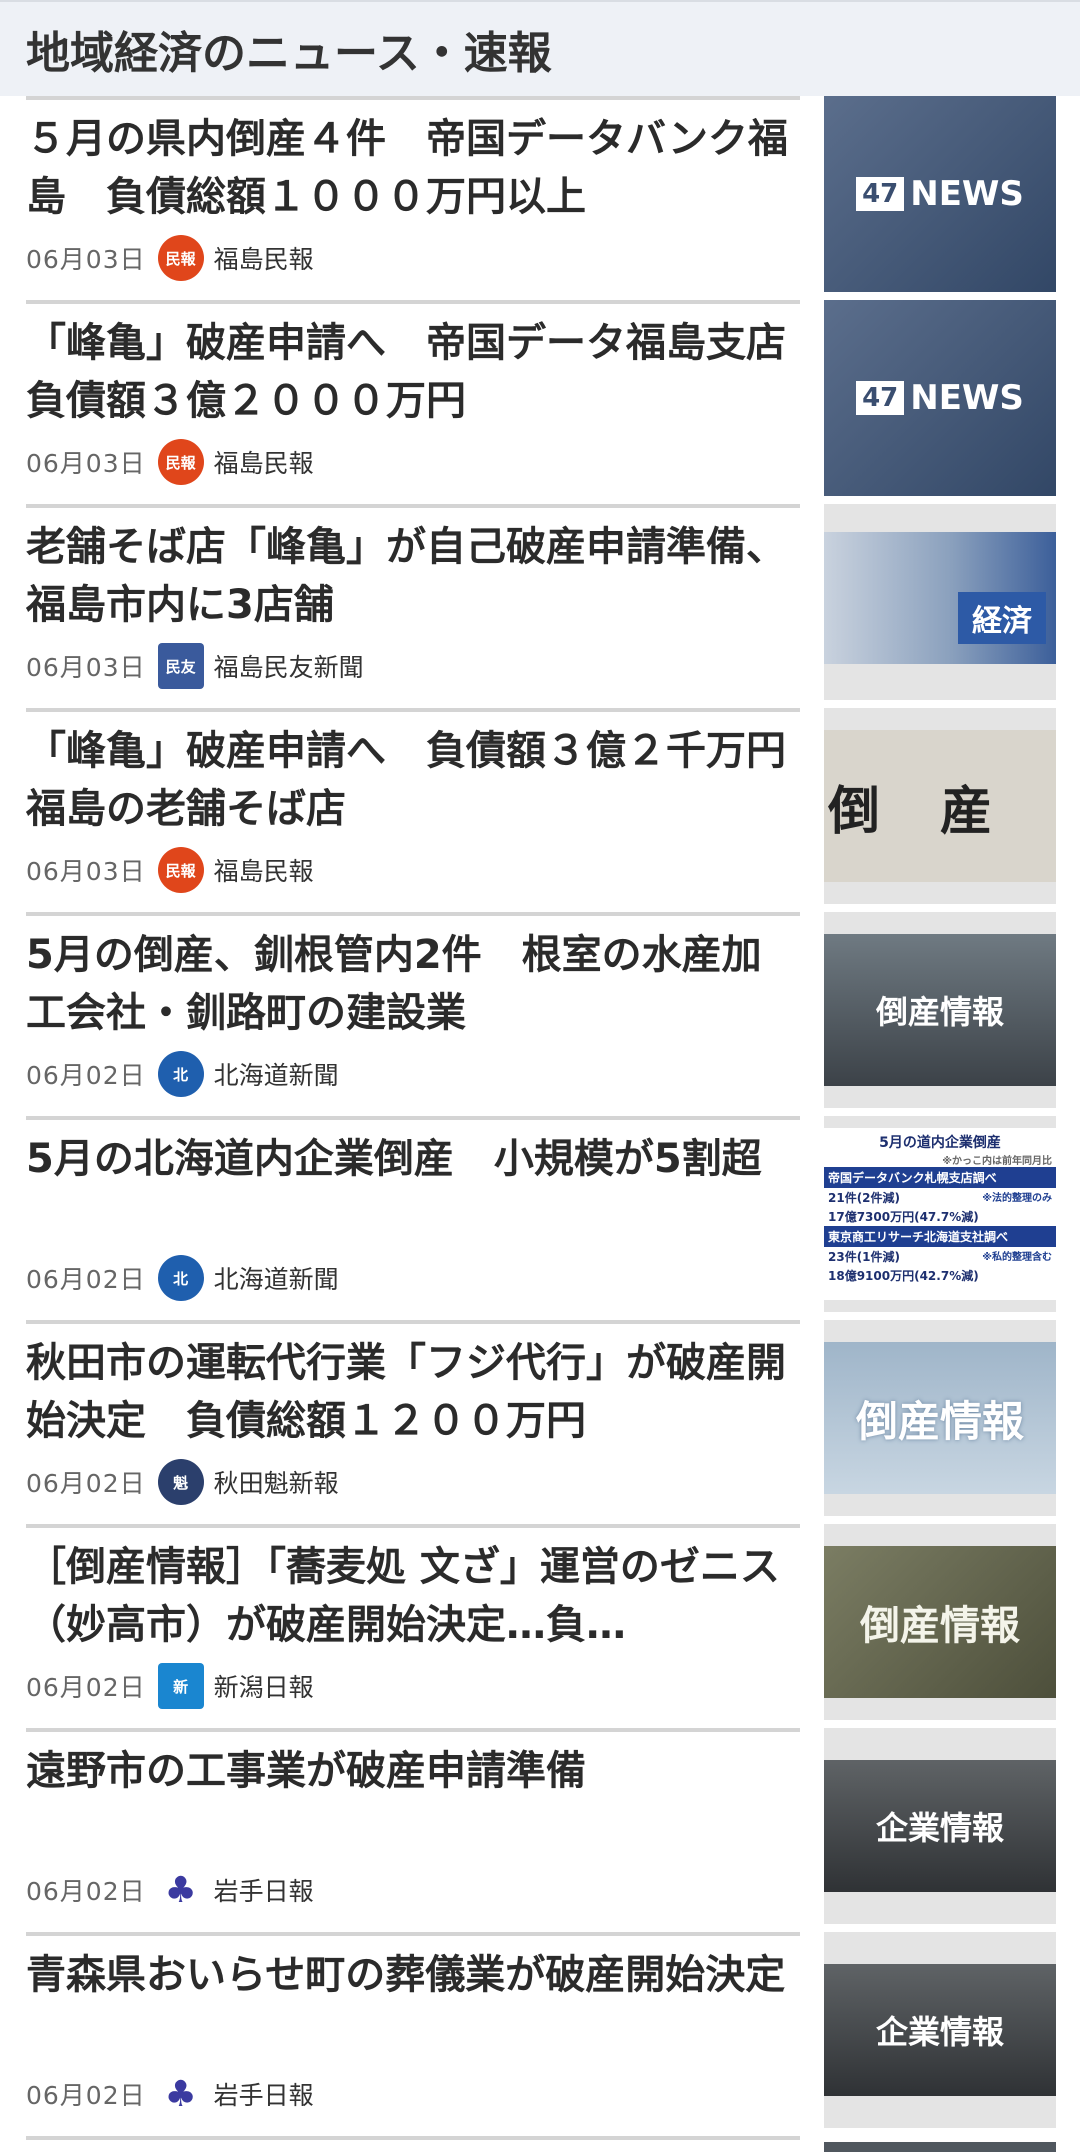  What do you see at coordinates (411, 1801) in the screenshot?
I see `news-title: 遠野市の工事業が破産申請準備` at bounding box center [411, 1801].